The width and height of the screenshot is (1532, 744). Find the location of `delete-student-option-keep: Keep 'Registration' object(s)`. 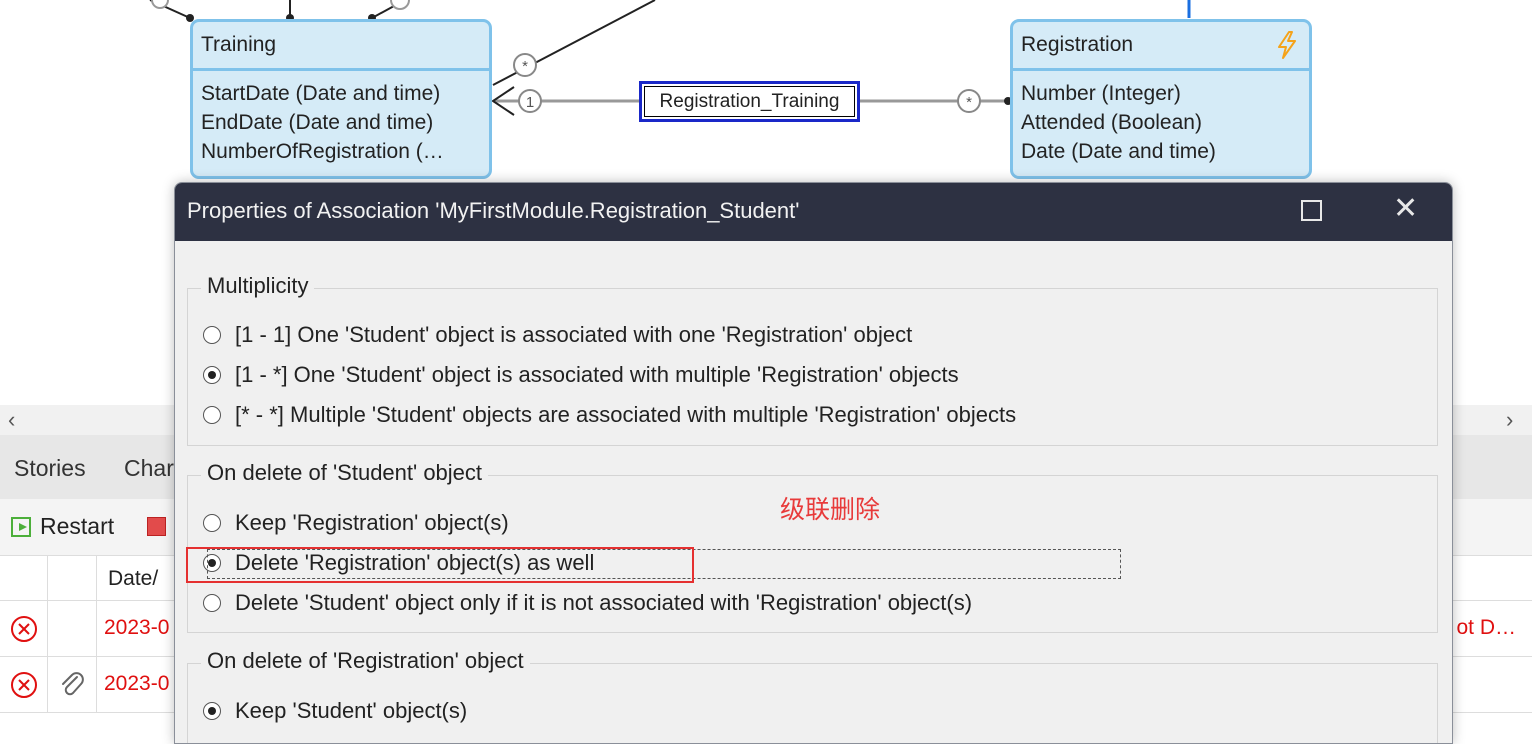

delete-student-option-keep: Keep 'Registration' object(s) is located at coordinates (356, 523).